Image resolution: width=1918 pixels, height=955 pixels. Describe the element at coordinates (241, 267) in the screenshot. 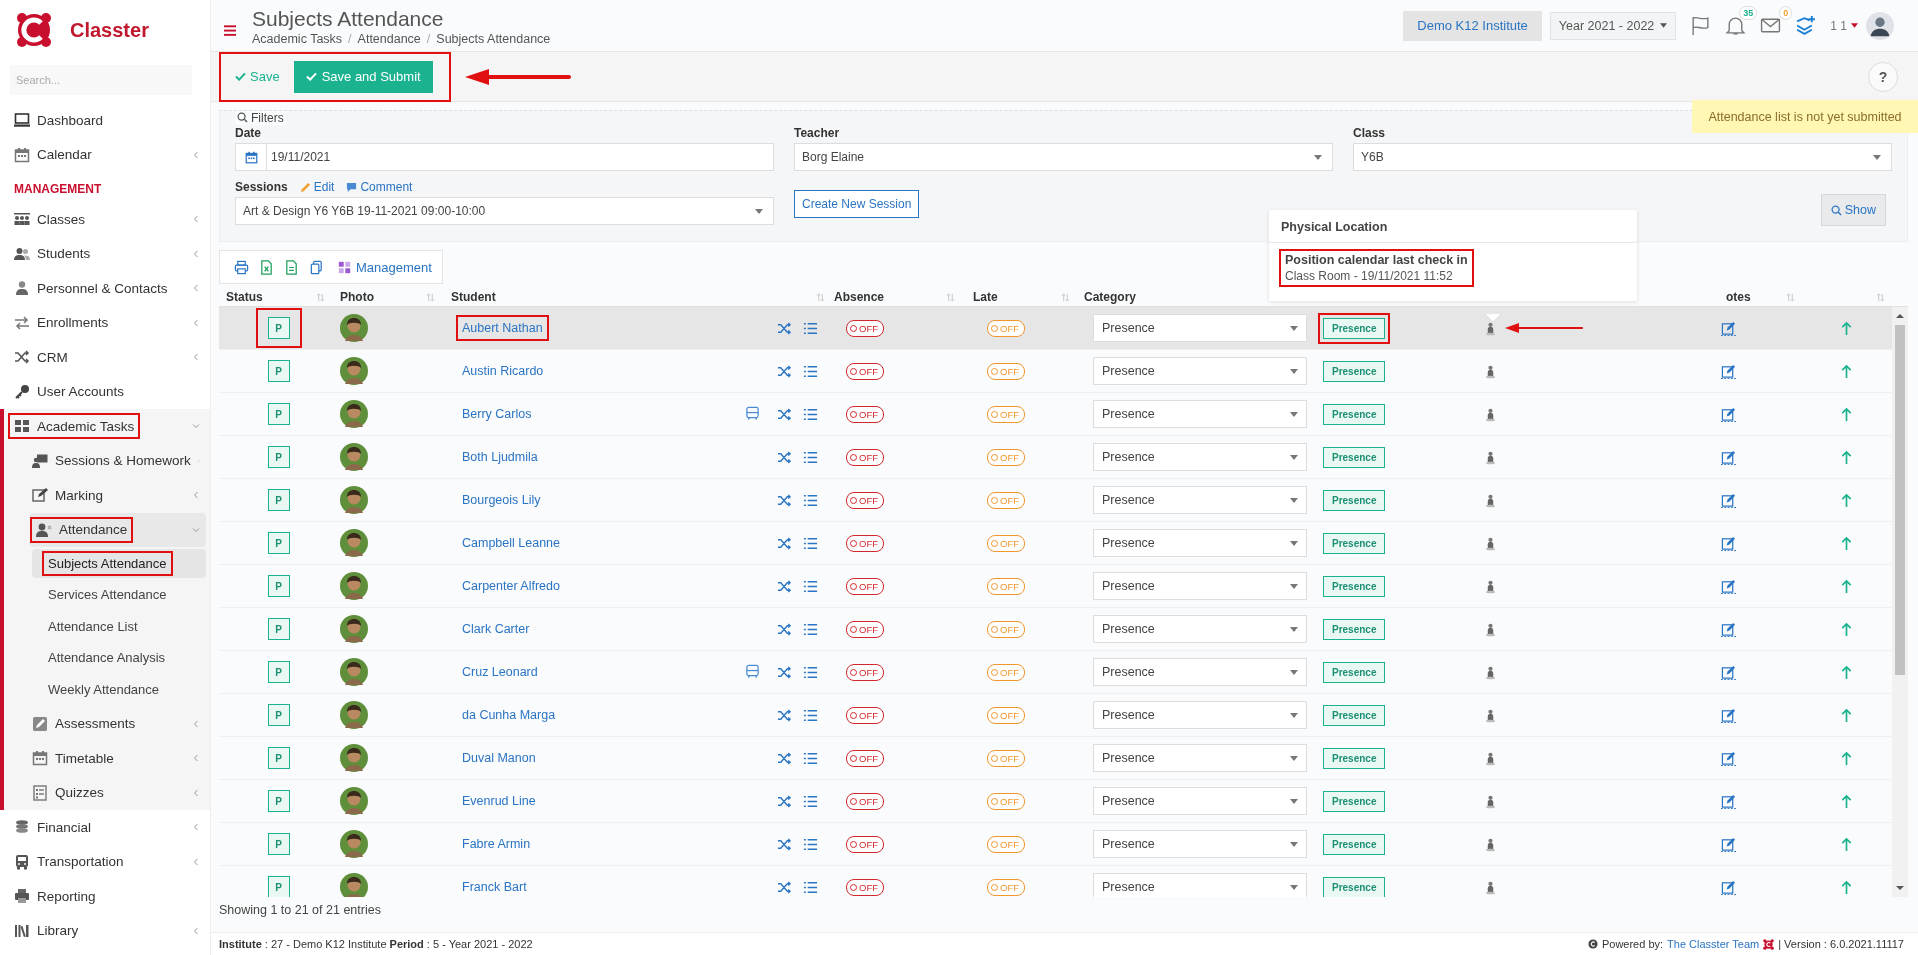

I see `printer-icon` at that location.